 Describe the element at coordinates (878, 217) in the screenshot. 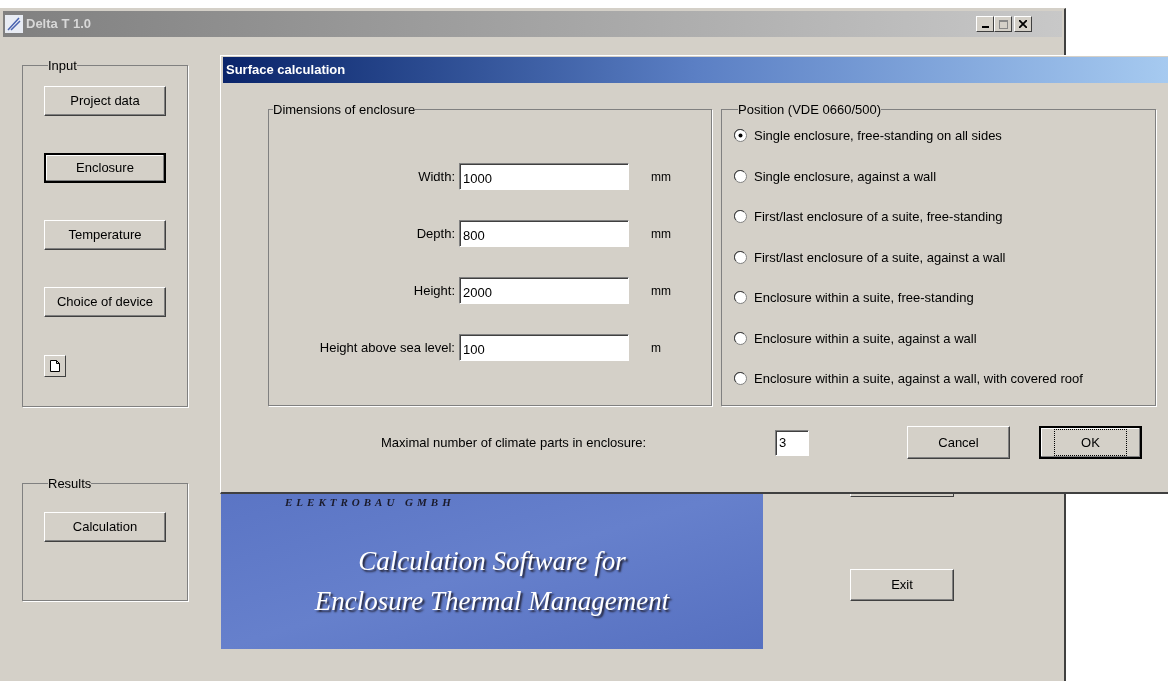

I see `radio-label: First/last enclosure of a suite, free-standing` at that location.